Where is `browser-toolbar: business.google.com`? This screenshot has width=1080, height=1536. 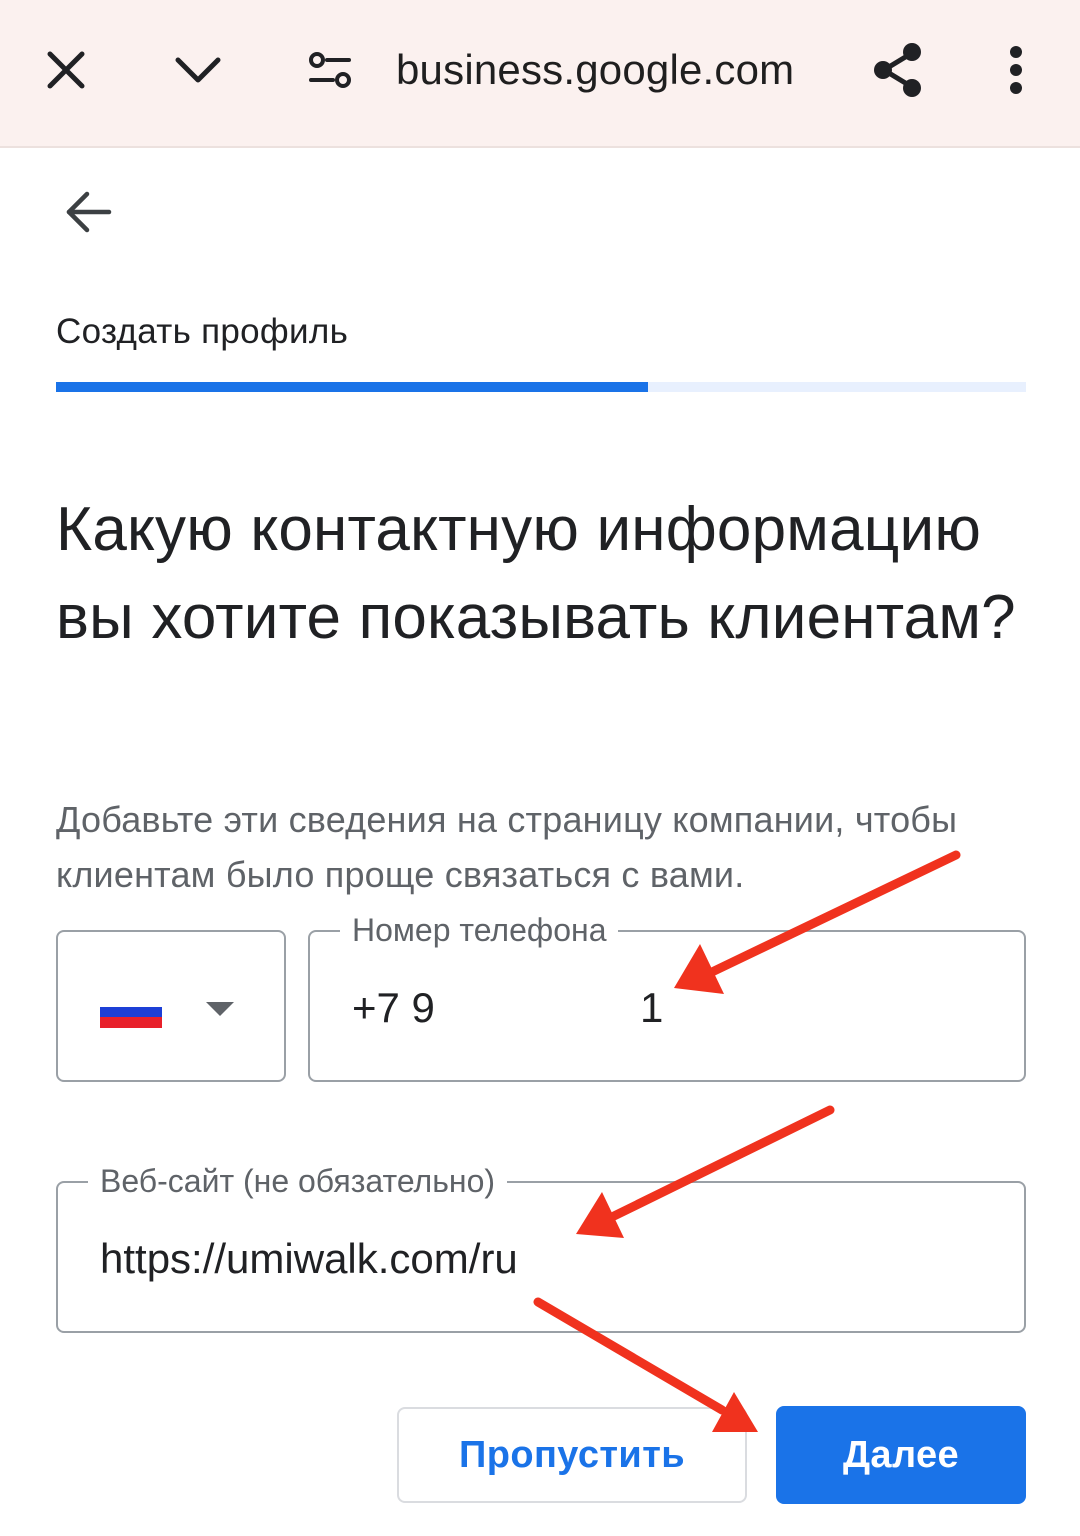
browser-toolbar: business.google.com is located at coordinates (540, 74).